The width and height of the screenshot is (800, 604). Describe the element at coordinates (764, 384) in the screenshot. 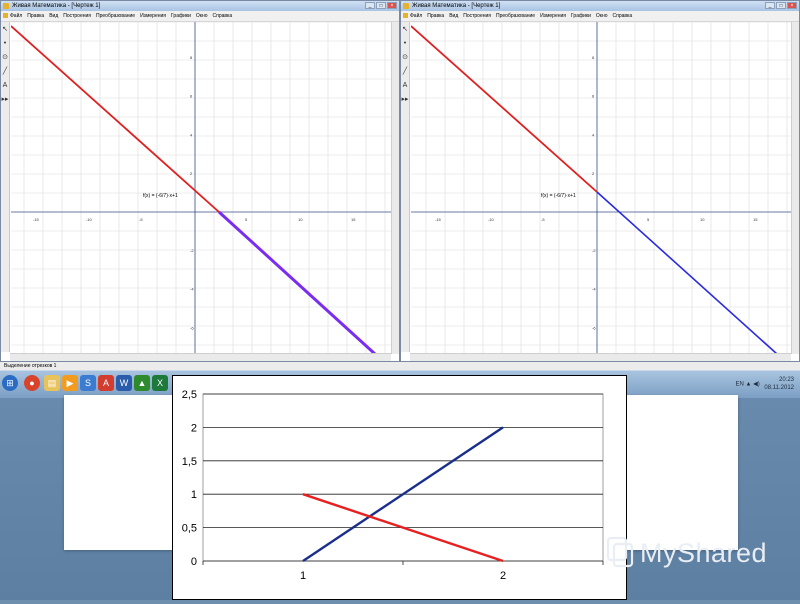

I see `system-tray: EN ▲ ◀) 20:23 08.11.2012` at that location.